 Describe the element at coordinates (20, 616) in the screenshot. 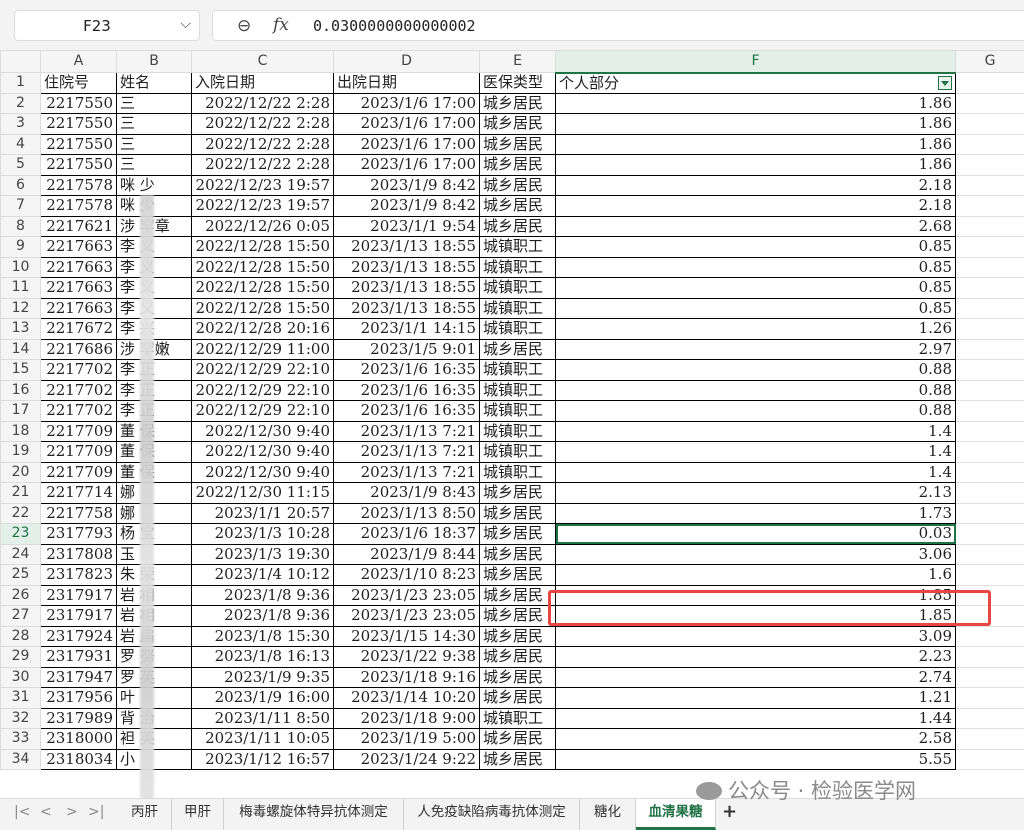

I see `row-header: 27` at that location.